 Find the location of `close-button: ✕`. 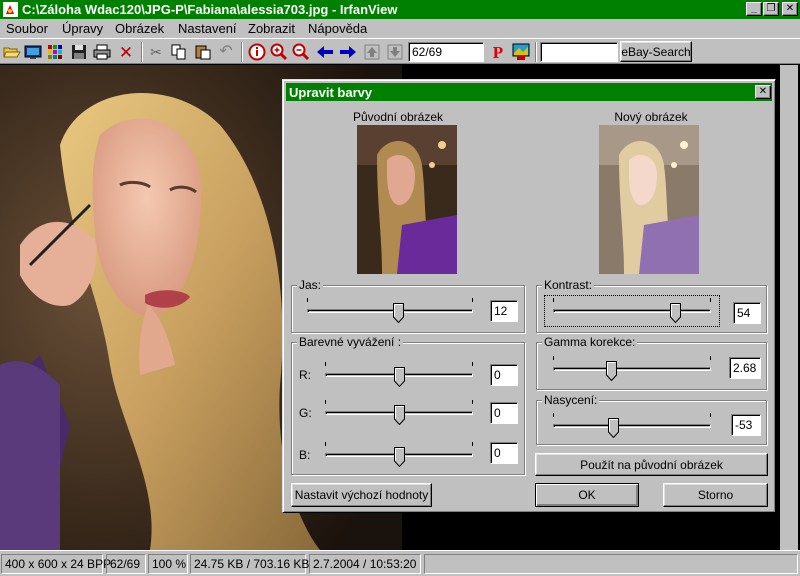

close-button: ✕ is located at coordinates (790, 9).